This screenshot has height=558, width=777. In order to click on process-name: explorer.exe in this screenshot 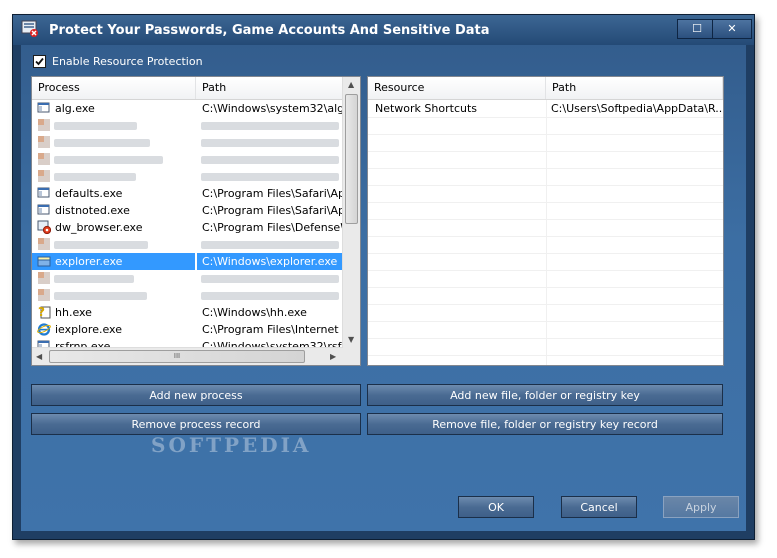, I will do `click(89, 261)`.